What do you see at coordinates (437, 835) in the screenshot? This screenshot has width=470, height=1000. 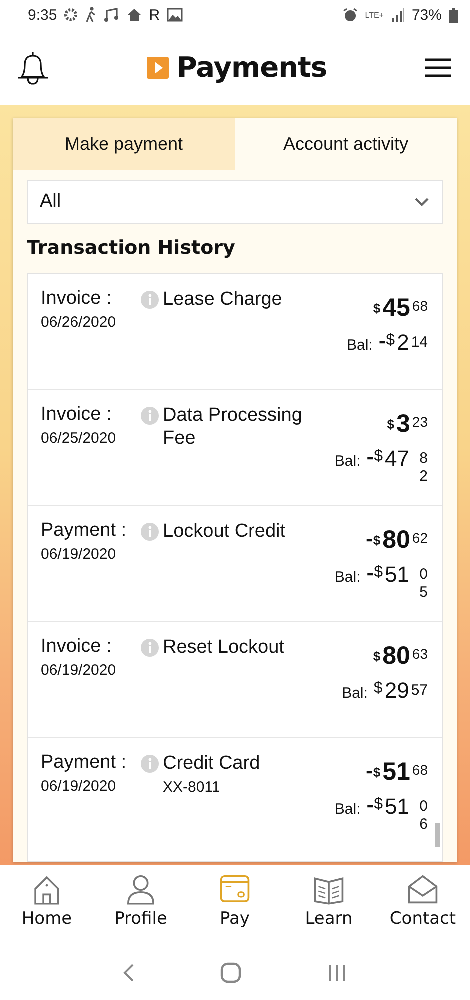 I see `scrollbar` at bounding box center [437, 835].